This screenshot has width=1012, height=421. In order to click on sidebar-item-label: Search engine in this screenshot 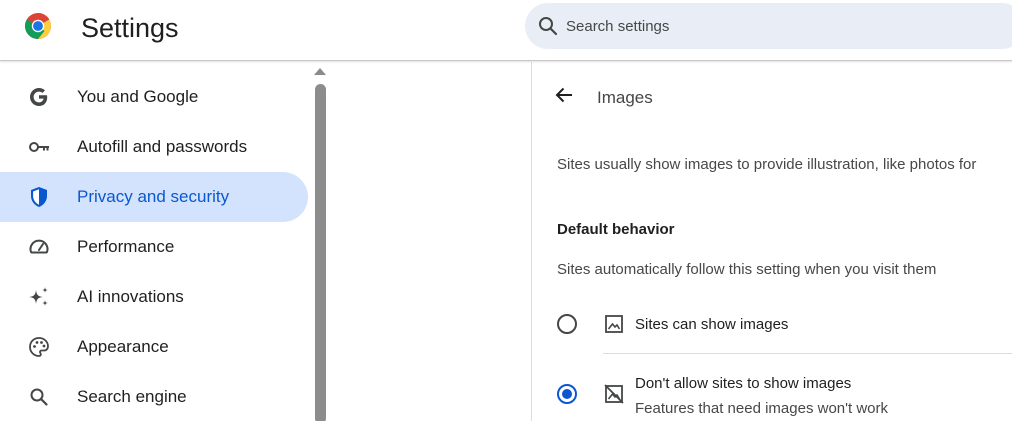, I will do `click(132, 396)`.